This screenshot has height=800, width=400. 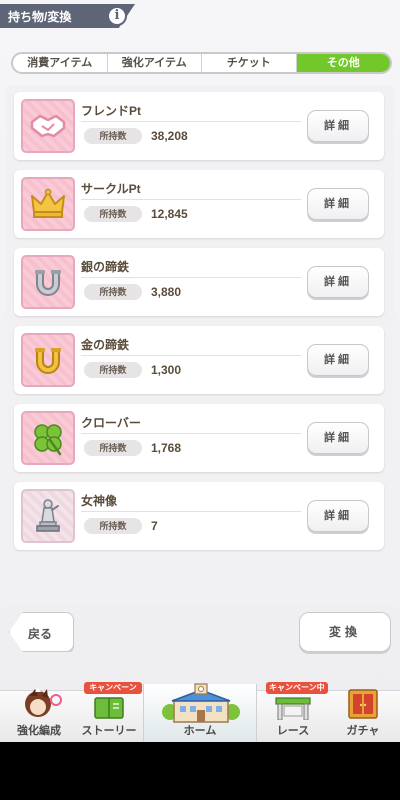 What do you see at coordinates (169, 214) in the screenshot?
I see `item-count: 12,845` at bounding box center [169, 214].